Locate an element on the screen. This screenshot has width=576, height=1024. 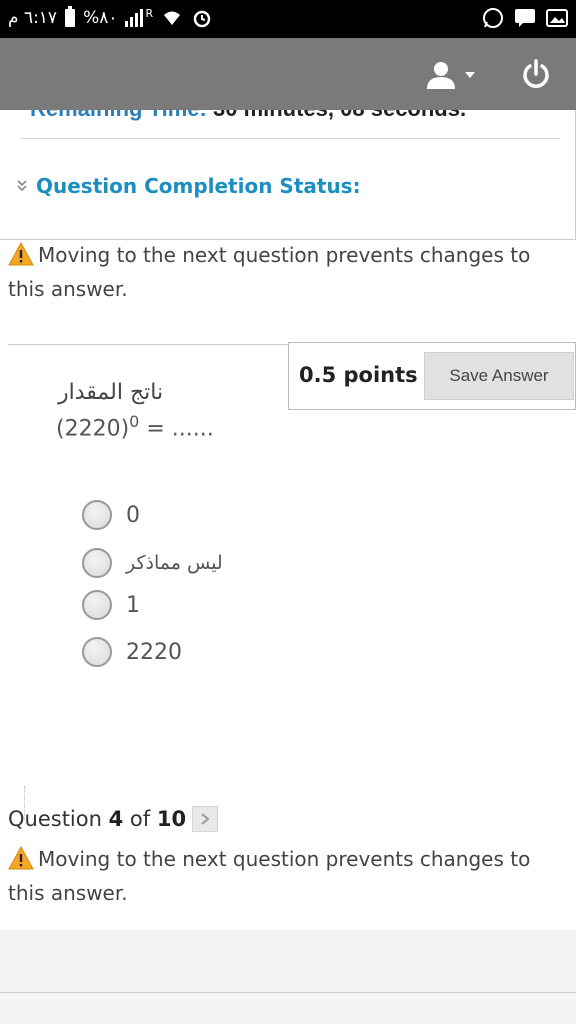
completion-status-label: Question Completion Status: is located at coordinates (198, 186).